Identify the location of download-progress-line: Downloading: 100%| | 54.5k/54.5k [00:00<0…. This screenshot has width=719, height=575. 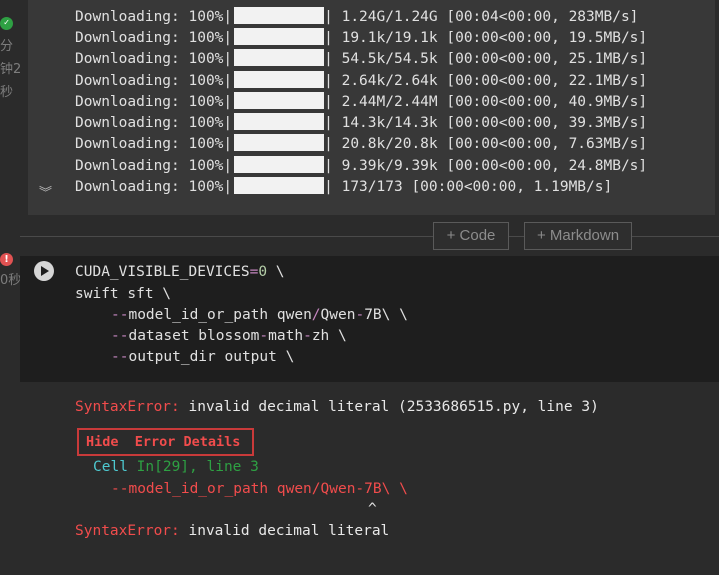
(361, 59).